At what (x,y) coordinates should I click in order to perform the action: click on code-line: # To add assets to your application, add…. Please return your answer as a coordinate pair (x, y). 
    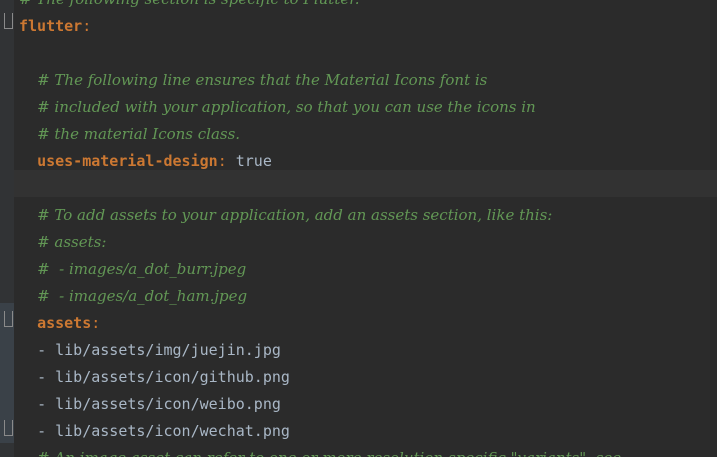
    Looking at the image, I should click on (285, 215).